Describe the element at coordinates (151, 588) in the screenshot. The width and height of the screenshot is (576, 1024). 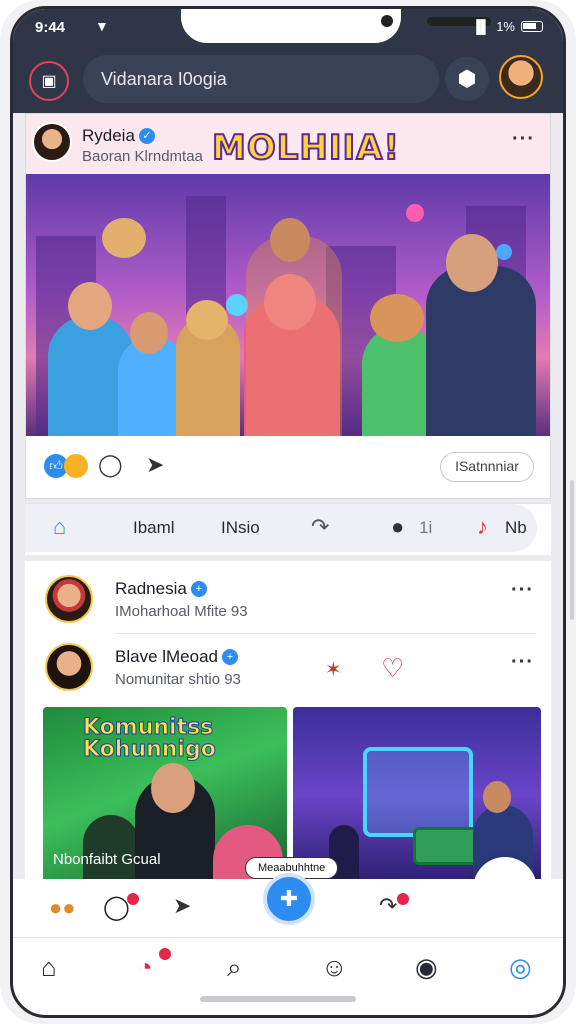
I see `author-name-text: Radnesia` at that location.